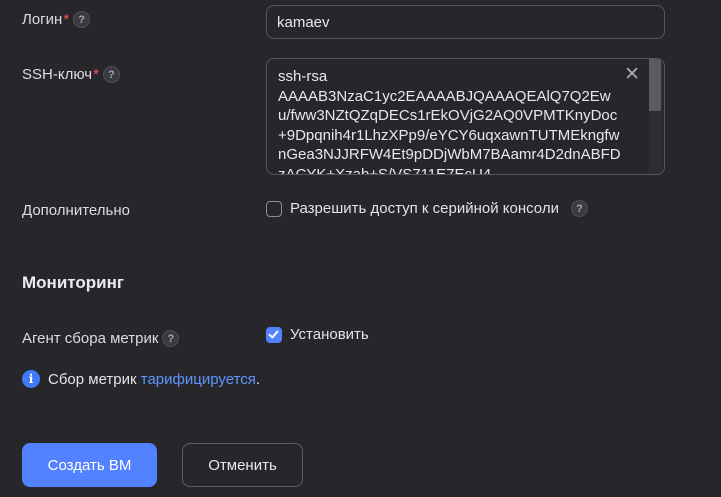  I want to click on scrollbar, so click(656, 116).